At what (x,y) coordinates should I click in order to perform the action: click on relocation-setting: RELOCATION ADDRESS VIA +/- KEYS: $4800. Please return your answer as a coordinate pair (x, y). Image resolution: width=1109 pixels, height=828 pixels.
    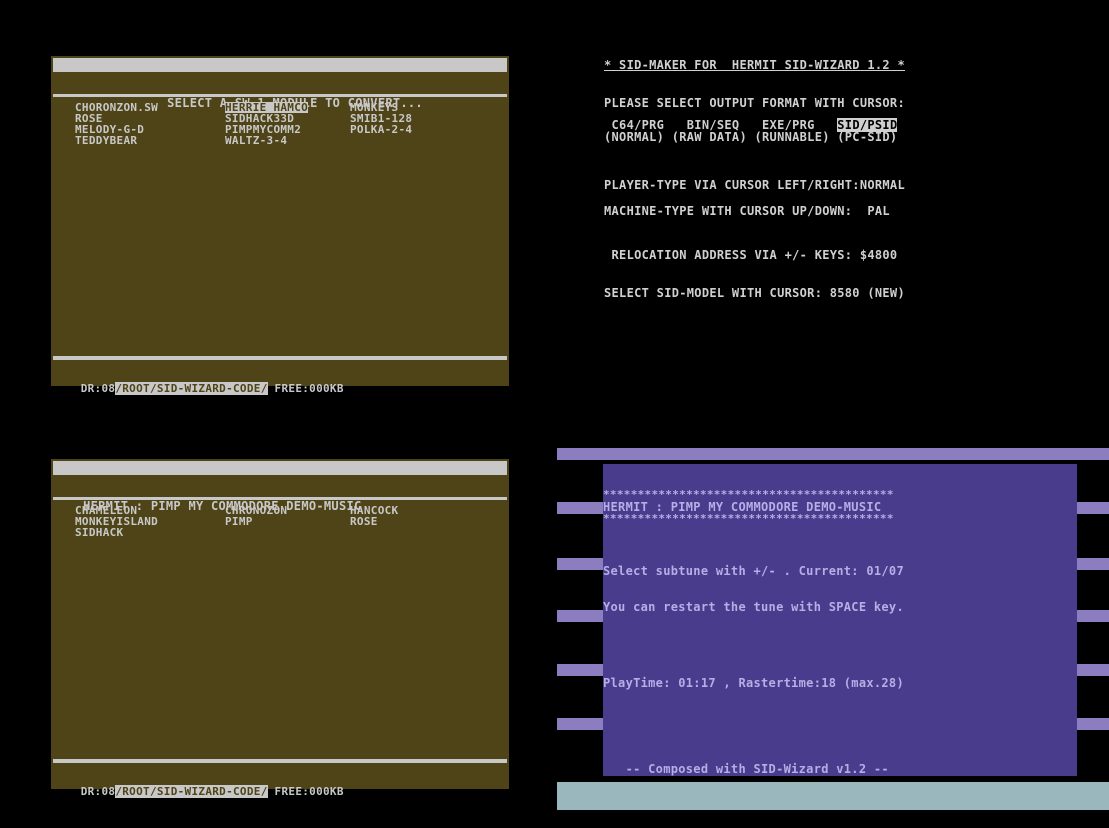
    Looking at the image, I should click on (751, 255).